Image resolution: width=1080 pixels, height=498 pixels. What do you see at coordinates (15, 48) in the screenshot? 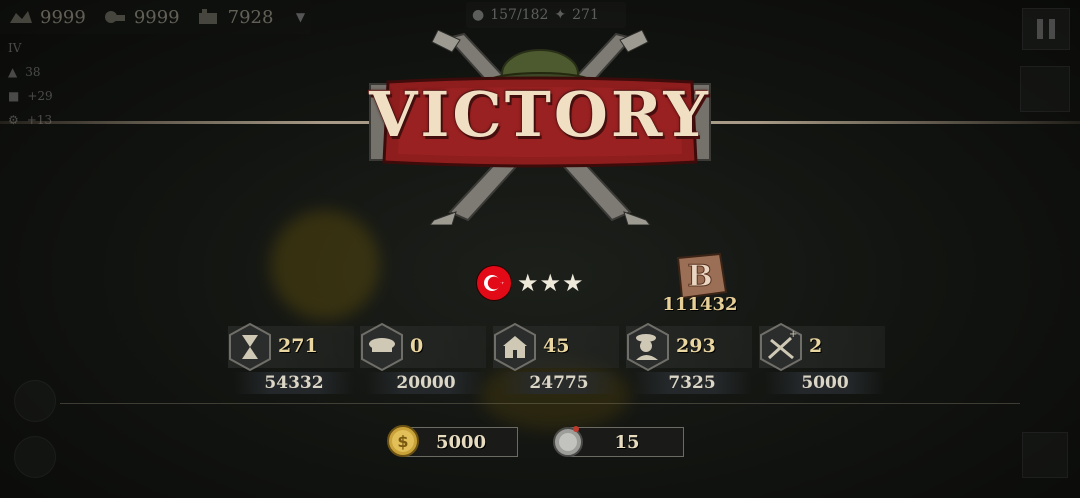
I see `rank-label: IV` at bounding box center [15, 48].